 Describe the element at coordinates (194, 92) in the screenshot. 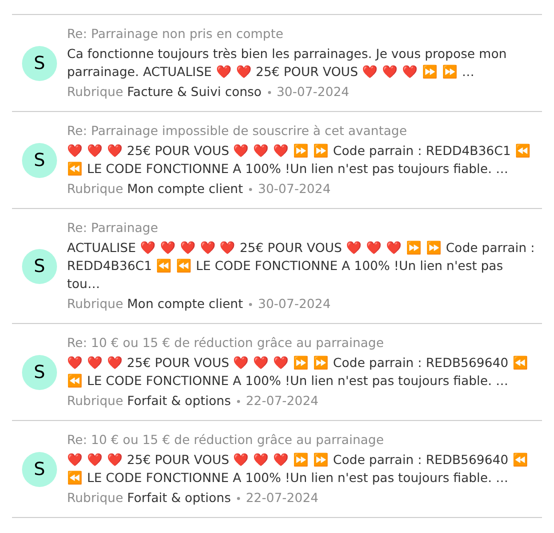

I see `category-name: Facture & Suivi conso` at that location.